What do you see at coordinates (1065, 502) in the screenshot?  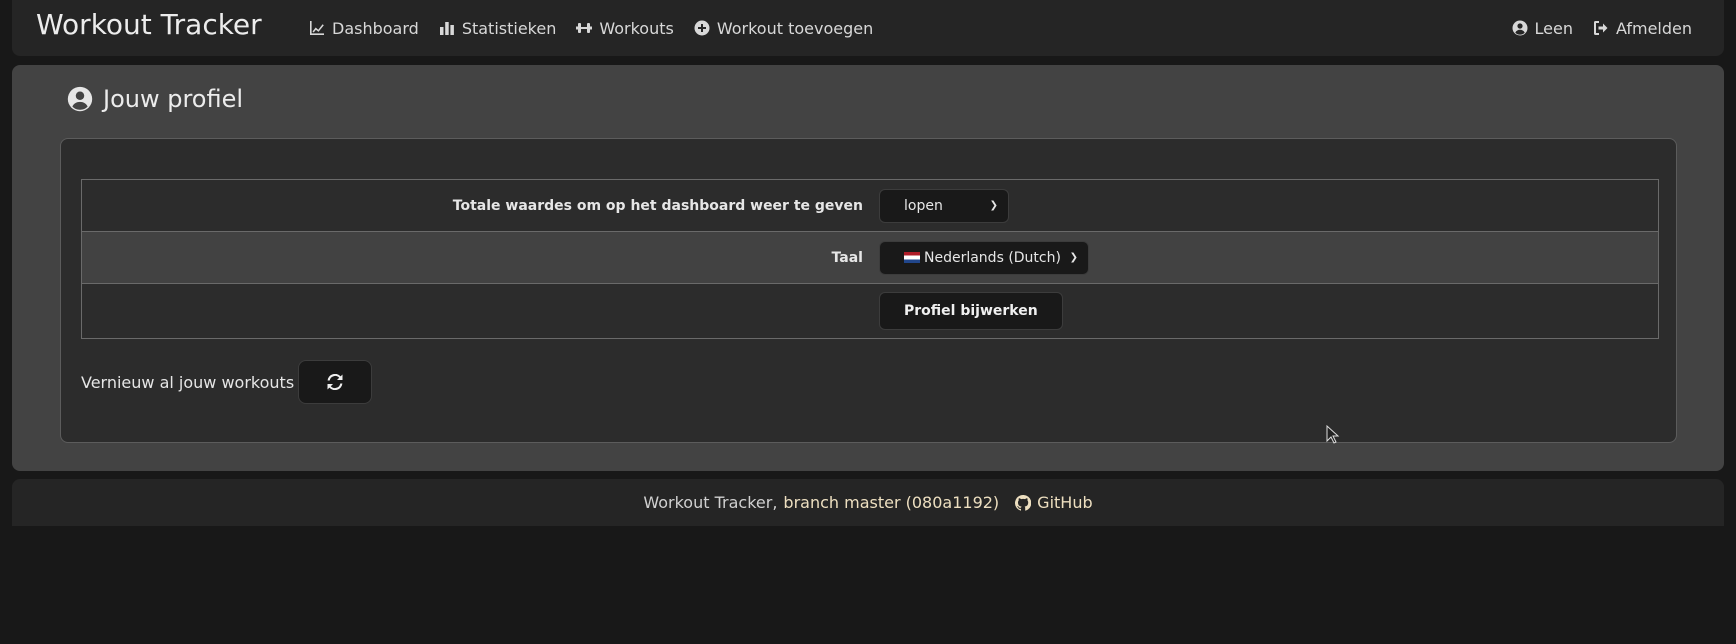 I see `footer-github-label: GitHub` at bounding box center [1065, 502].